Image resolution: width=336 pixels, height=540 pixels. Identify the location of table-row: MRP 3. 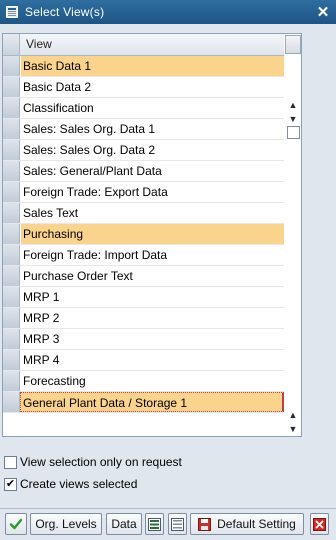
(143, 339).